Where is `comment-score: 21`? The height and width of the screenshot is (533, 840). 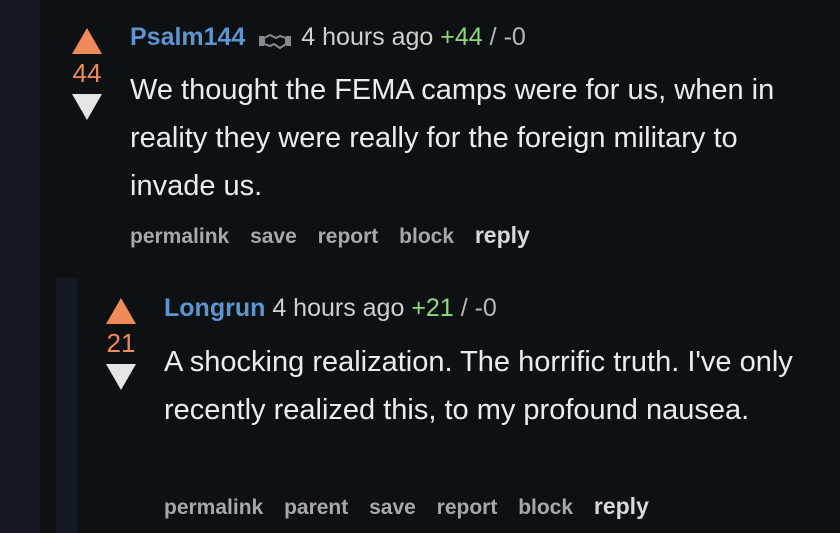
comment-score: 21 is located at coordinates (121, 343).